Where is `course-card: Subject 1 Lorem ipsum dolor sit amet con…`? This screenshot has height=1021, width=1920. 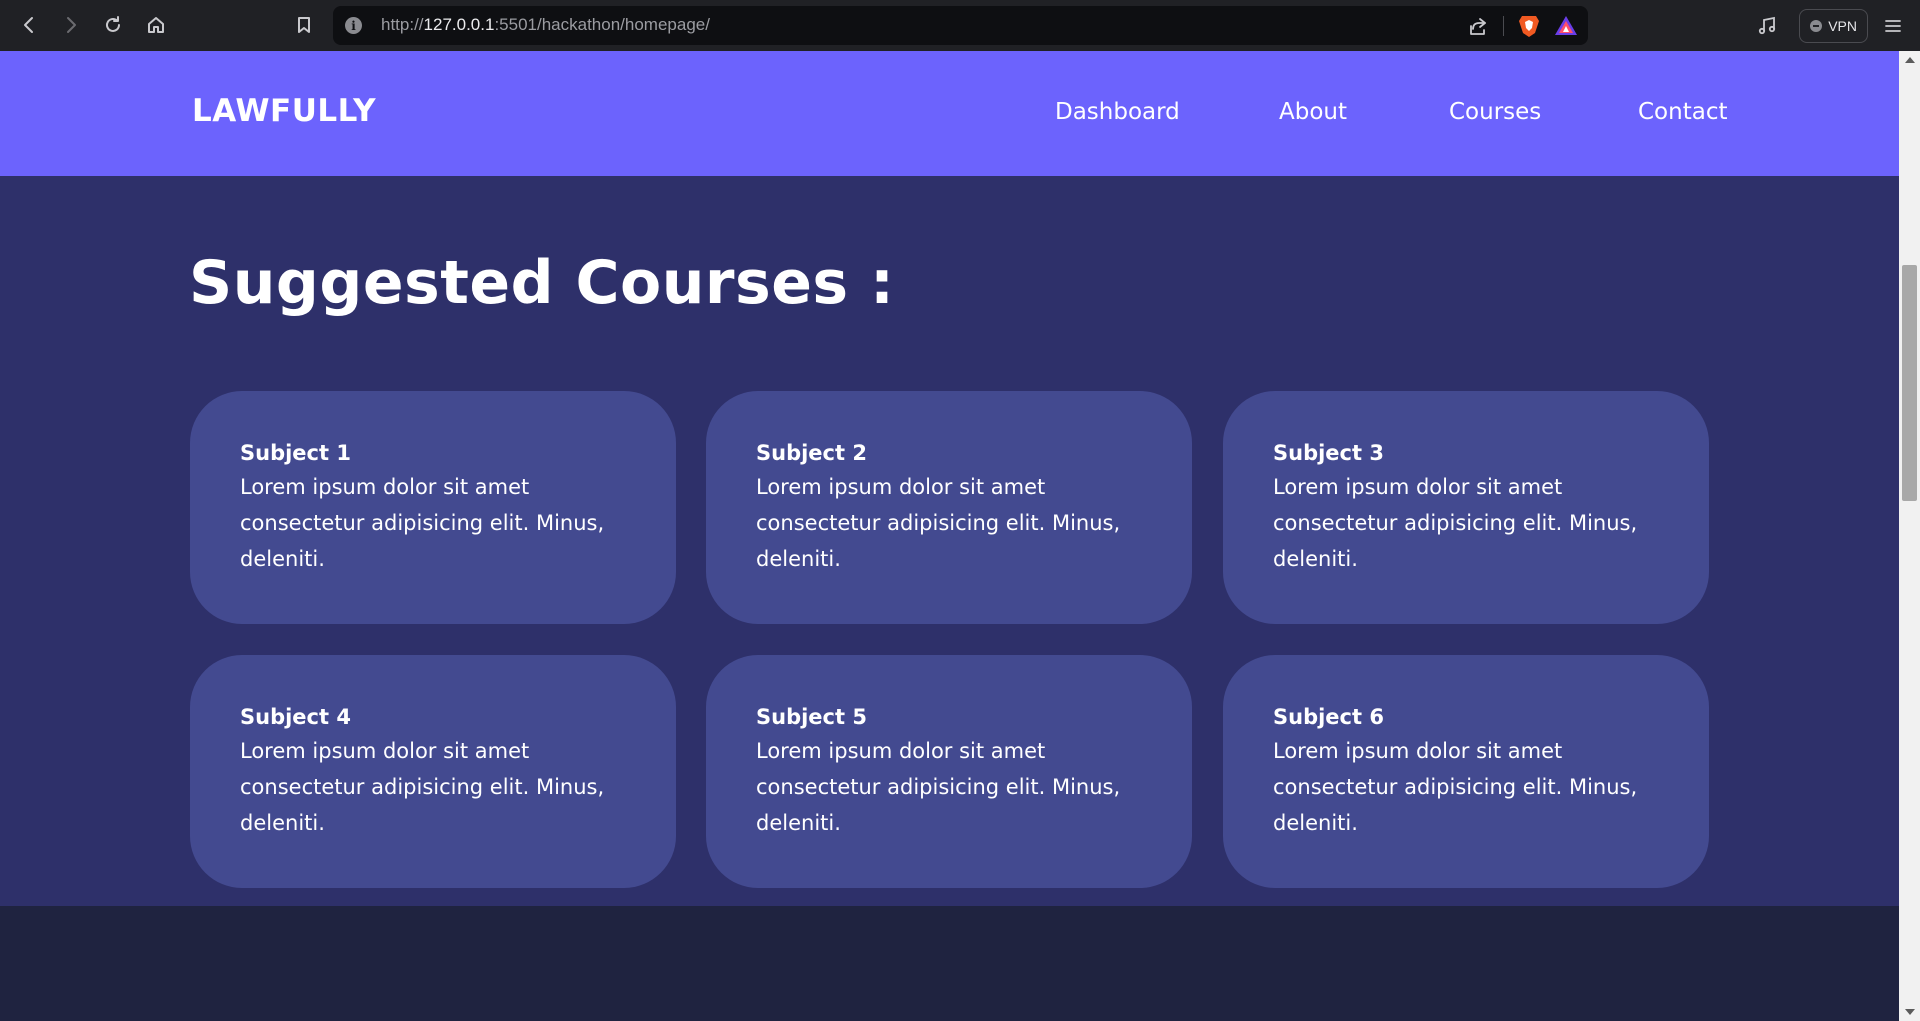 course-card: Subject 1 Lorem ipsum dolor sit amet con… is located at coordinates (433, 507).